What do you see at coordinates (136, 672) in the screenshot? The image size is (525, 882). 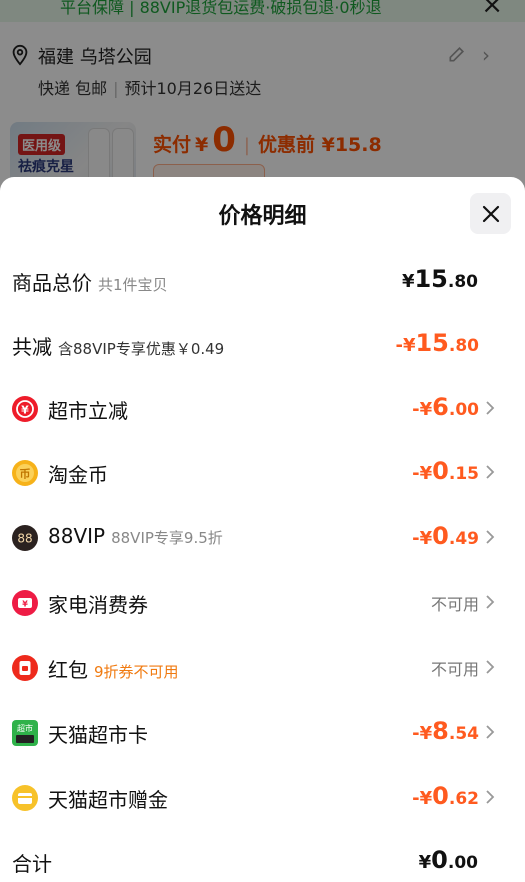 I see `row-sublabel: 9折券不可用` at bounding box center [136, 672].